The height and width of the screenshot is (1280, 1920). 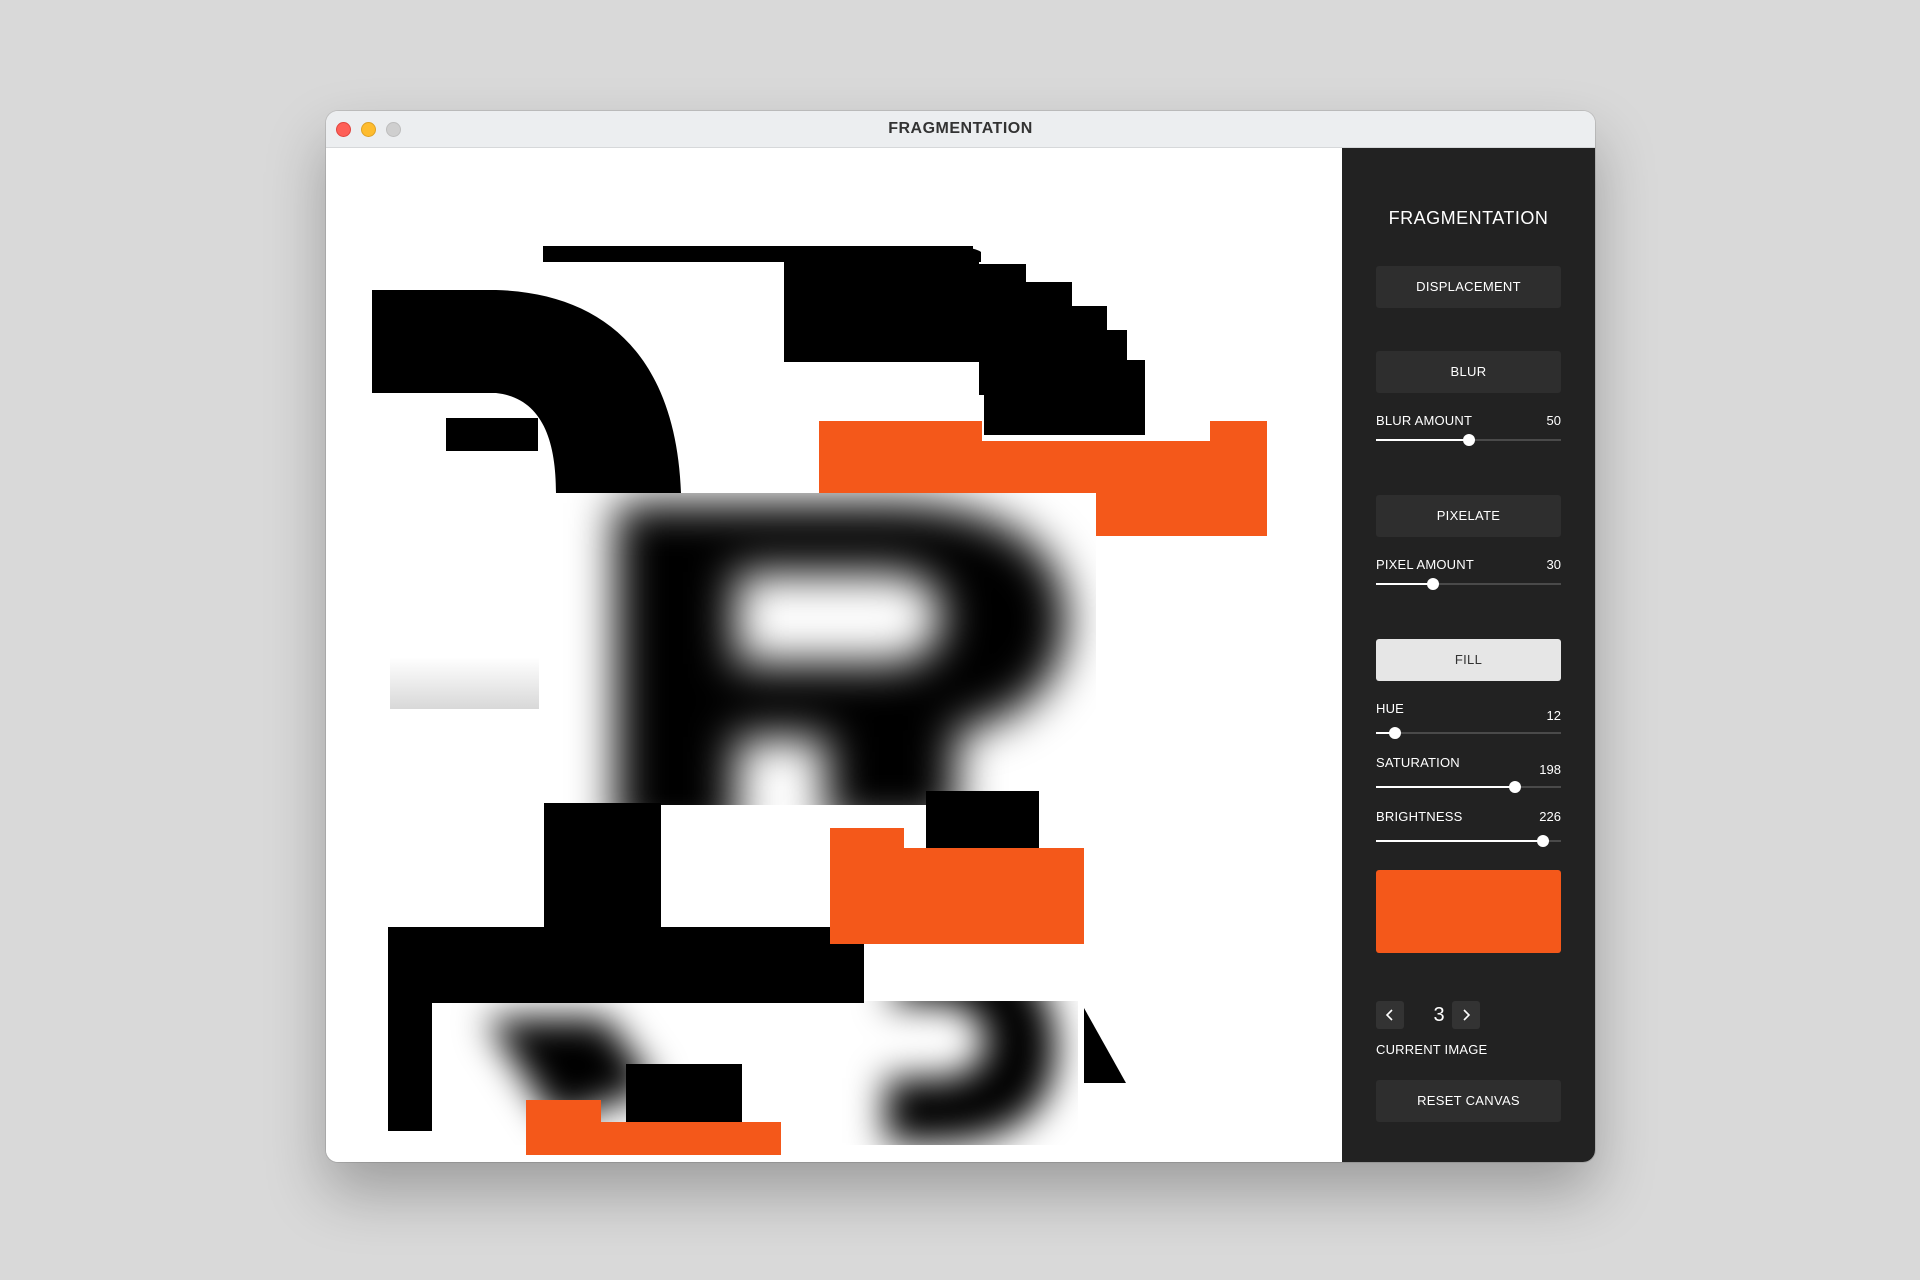 I want to click on pixel-amount-value: 30, so click(x=1553, y=564).